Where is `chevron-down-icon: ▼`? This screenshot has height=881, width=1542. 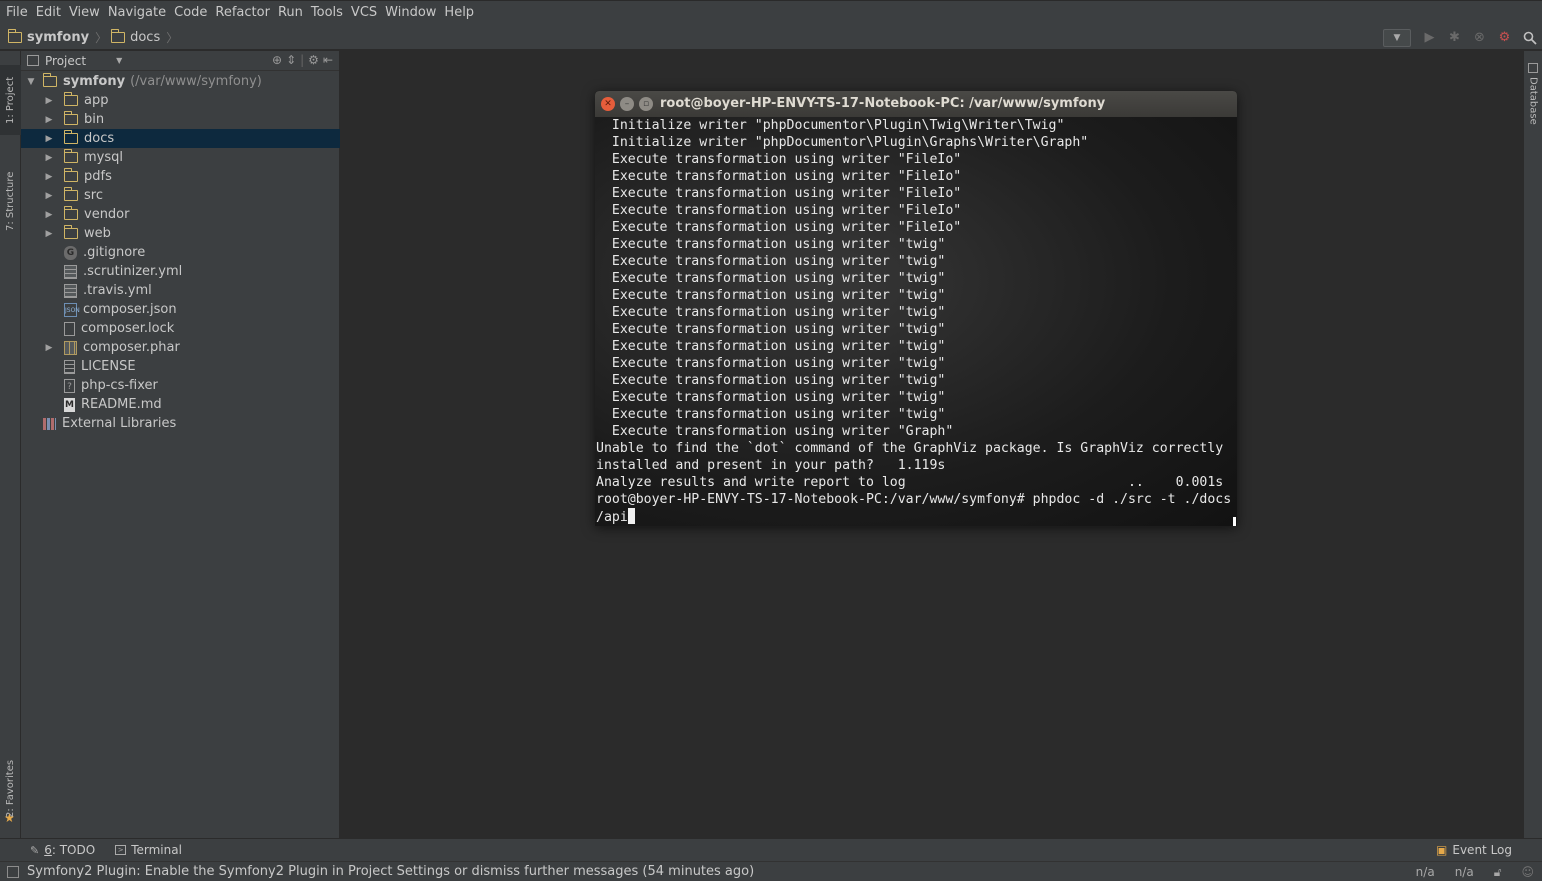
chevron-down-icon: ▼ is located at coordinates (119, 60).